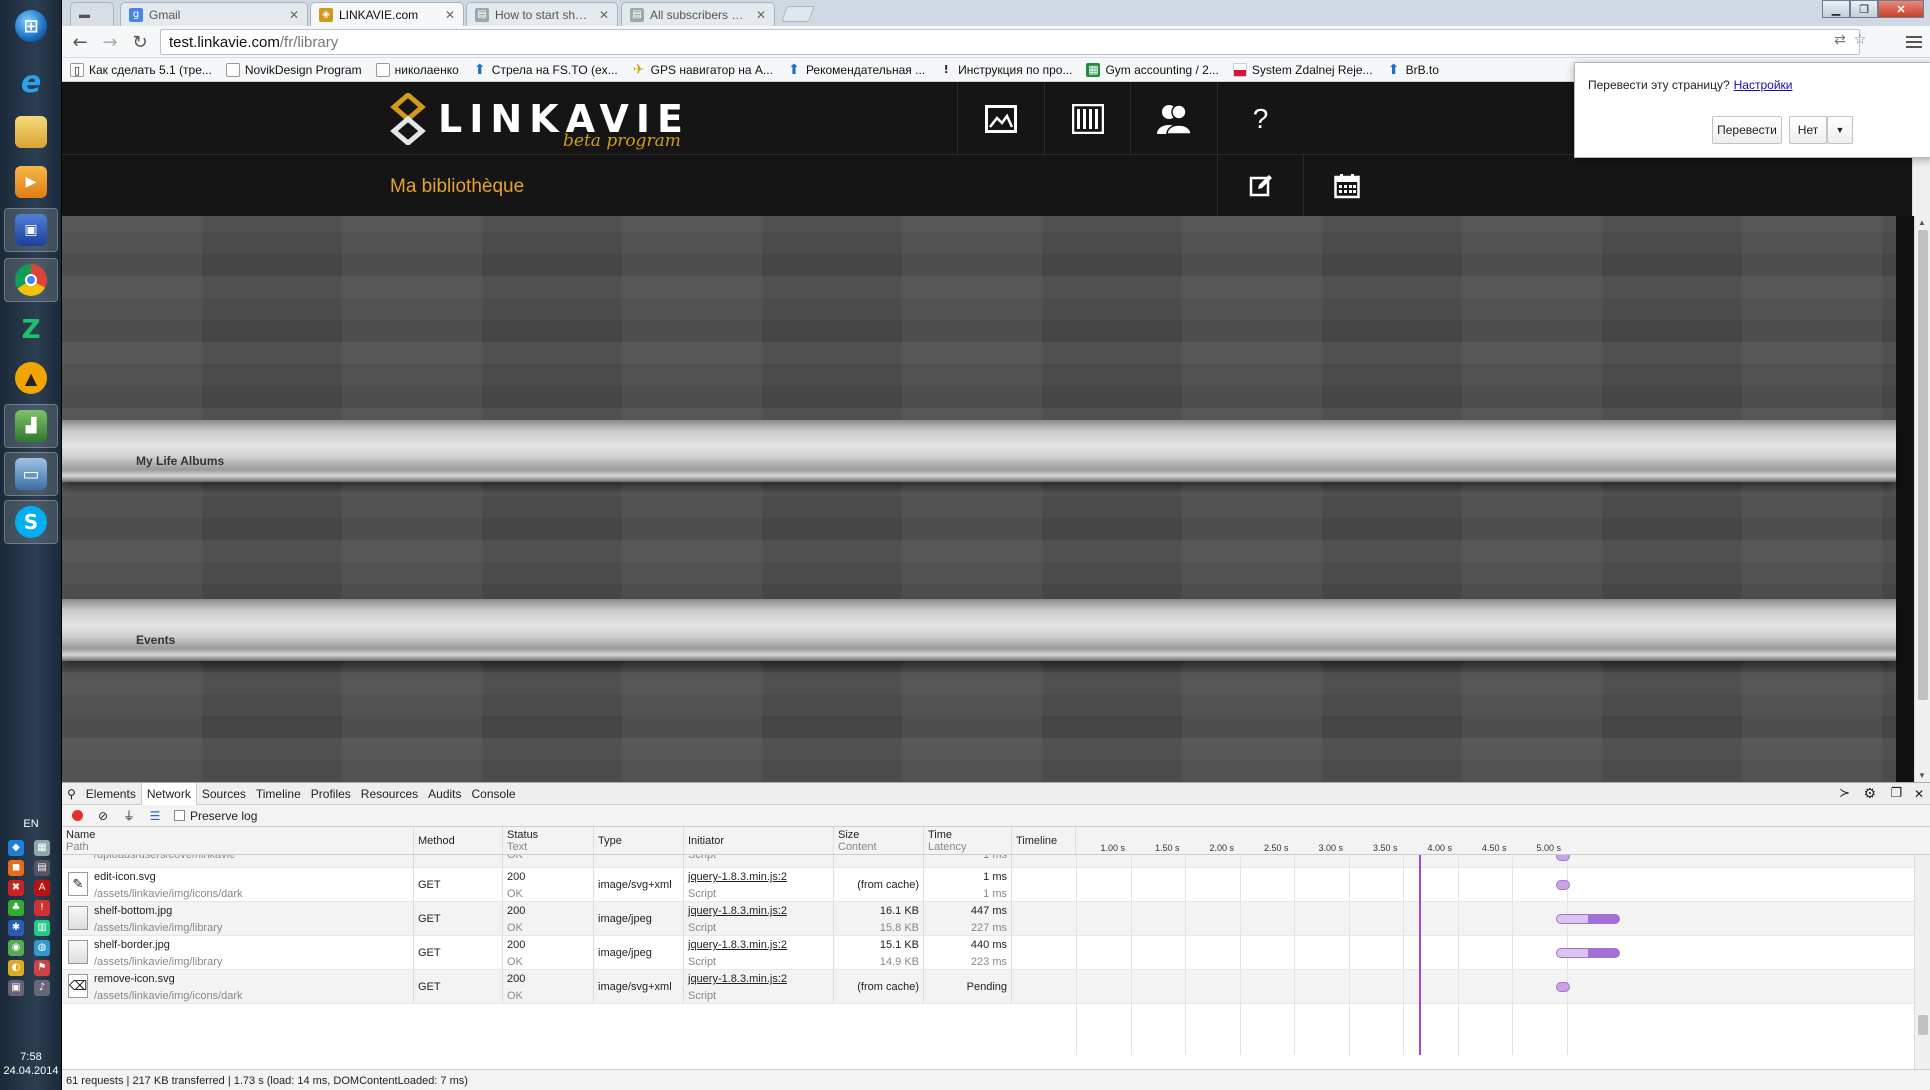 The height and width of the screenshot is (1090, 1930). What do you see at coordinates (31, 182) in the screenshot?
I see `taskbar-media-player: ▶` at bounding box center [31, 182].